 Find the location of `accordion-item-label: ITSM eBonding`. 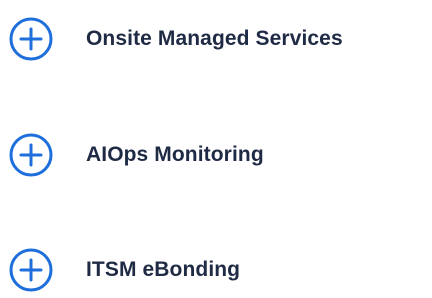

accordion-item-label: ITSM eBonding is located at coordinates (163, 269).